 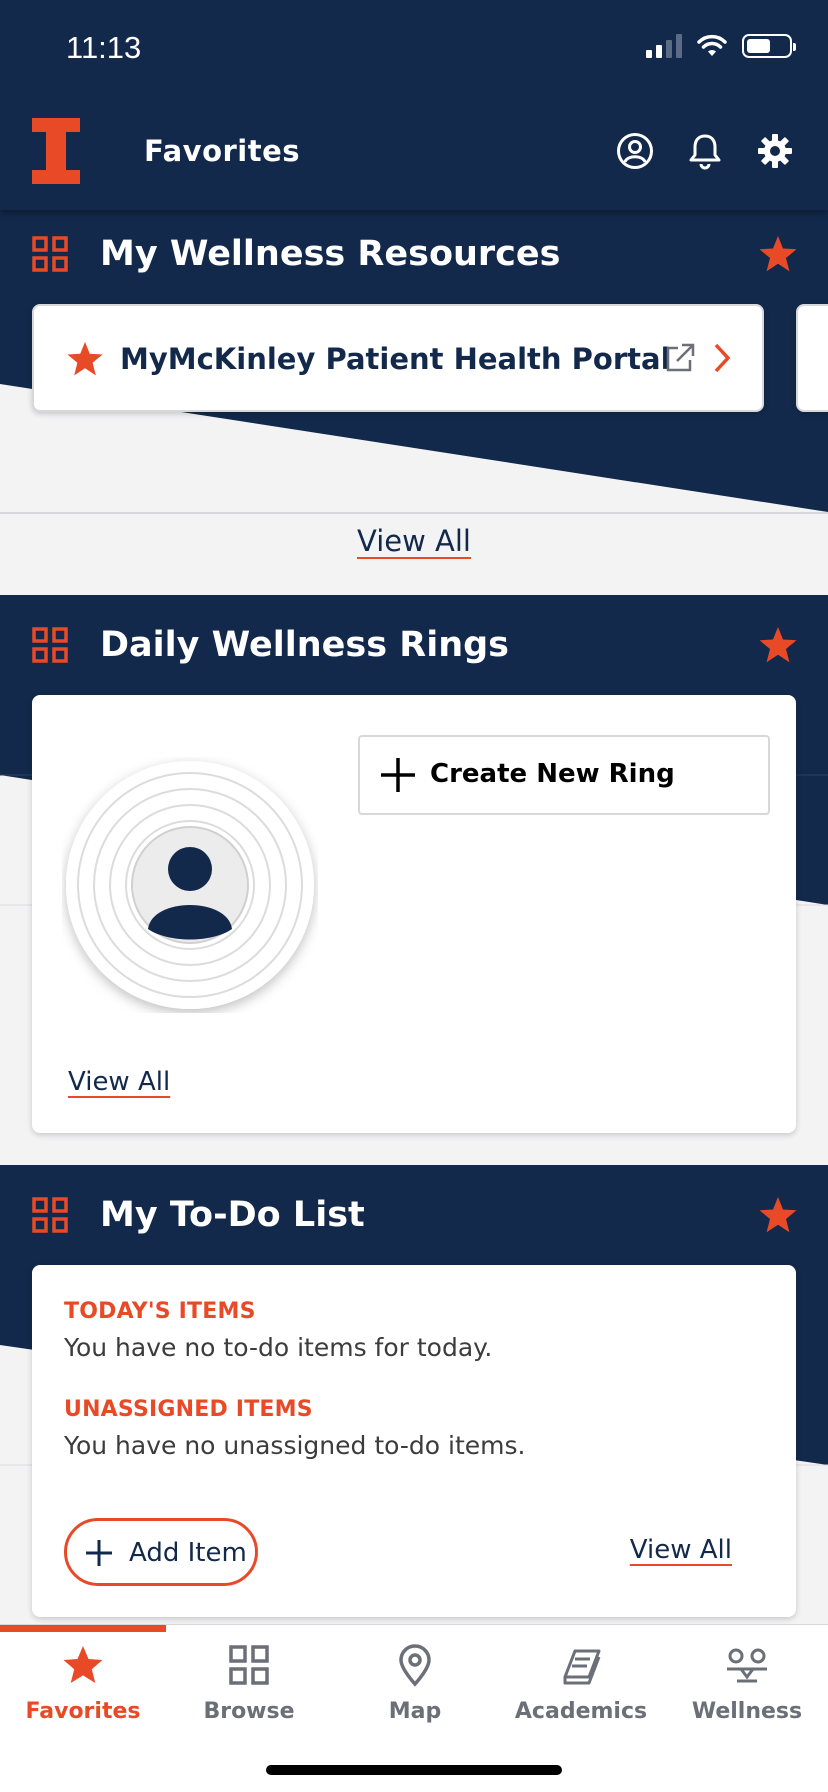 What do you see at coordinates (747, 1711) in the screenshot?
I see `tab-label: Wellness` at bounding box center [747, 1711].